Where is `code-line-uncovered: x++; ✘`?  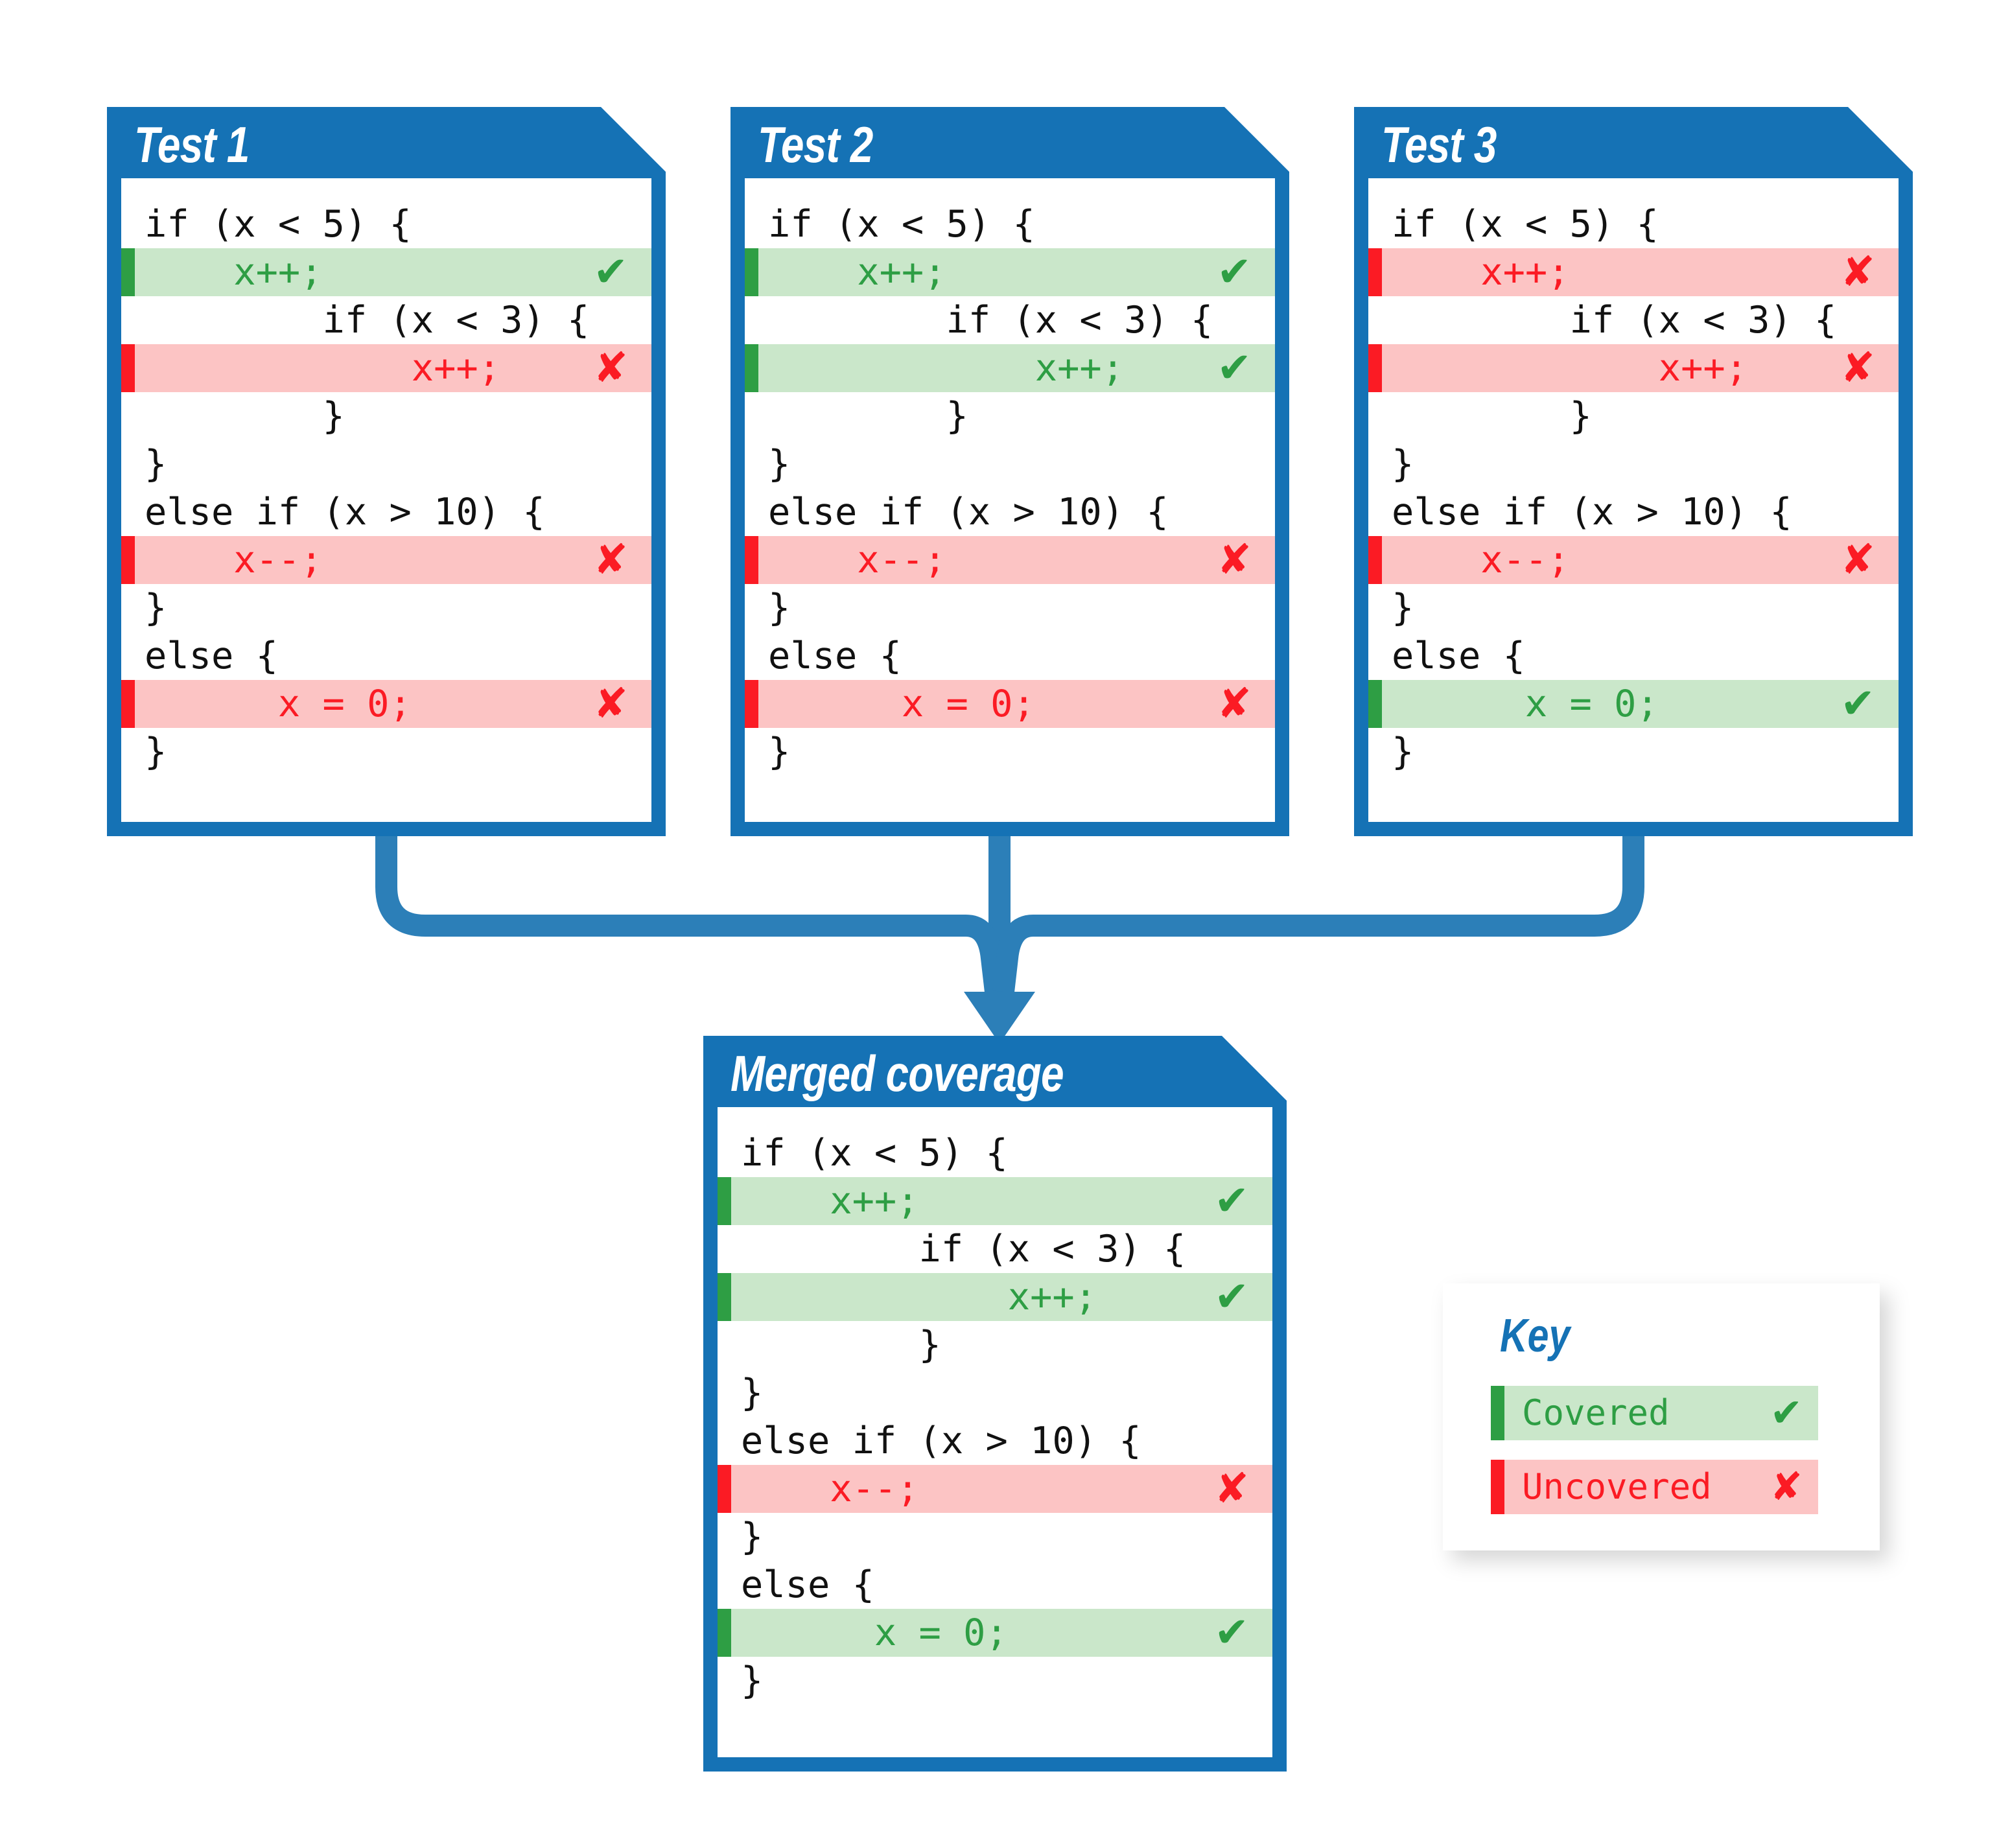 code-line-uncovered: x++; ✘ is located at coordinates (386, 368).